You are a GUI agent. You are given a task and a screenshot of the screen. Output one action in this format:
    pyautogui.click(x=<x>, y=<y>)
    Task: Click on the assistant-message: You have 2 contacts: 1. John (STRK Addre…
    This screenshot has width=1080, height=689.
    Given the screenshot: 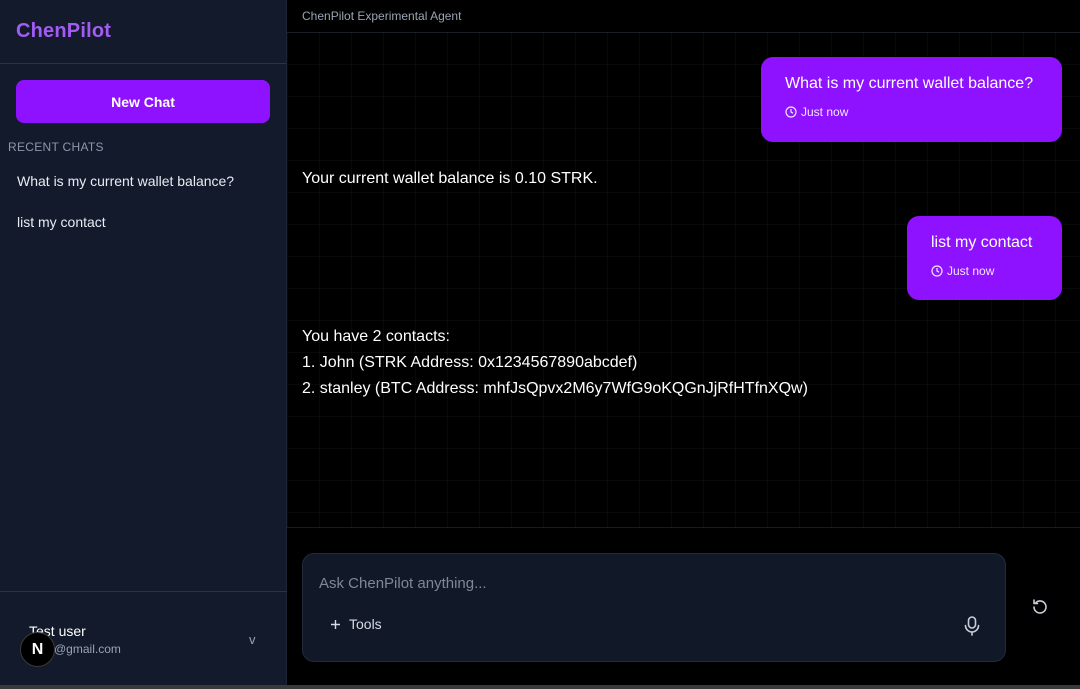 What is the action you would take?
    pyautogui.click(x=555, y=363)
    